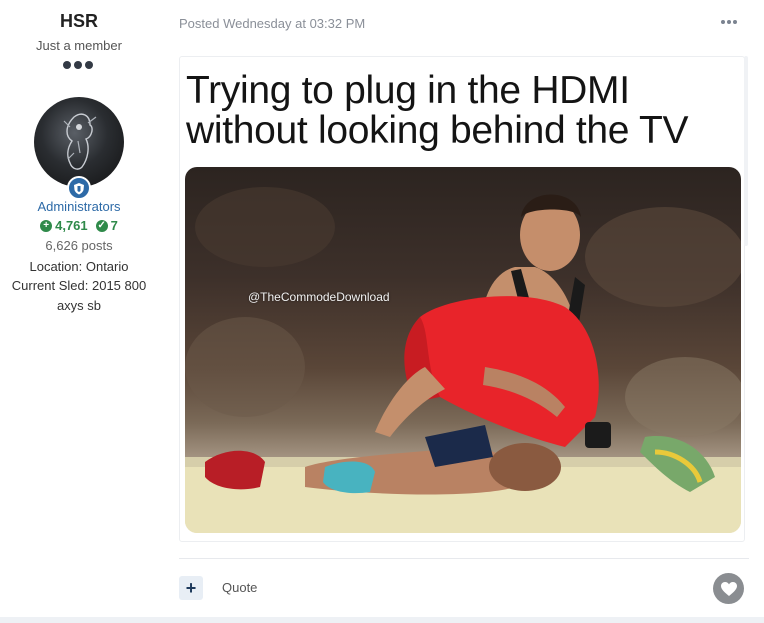  What do you see at coordinates (79, 295) in the screenshot?
I see `author-sled: Current Sled: 2015 800 axys sb` at bounding box center [79, 295].